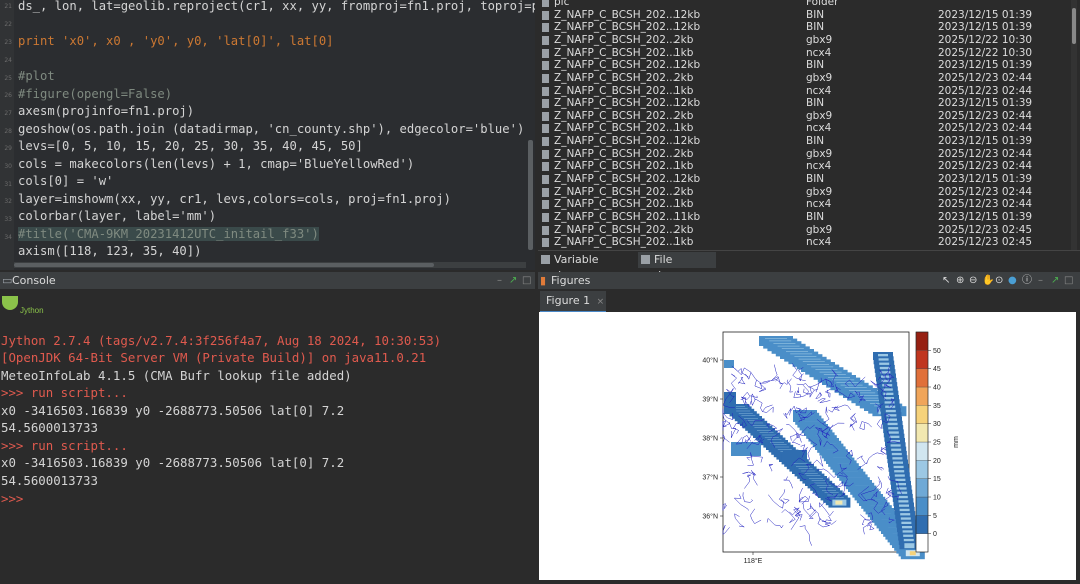  What do you see at coordinates (95, 94) in the screenshot?
I see `code-line: #figure(opengl=False)` at bounding box center [95, 94].